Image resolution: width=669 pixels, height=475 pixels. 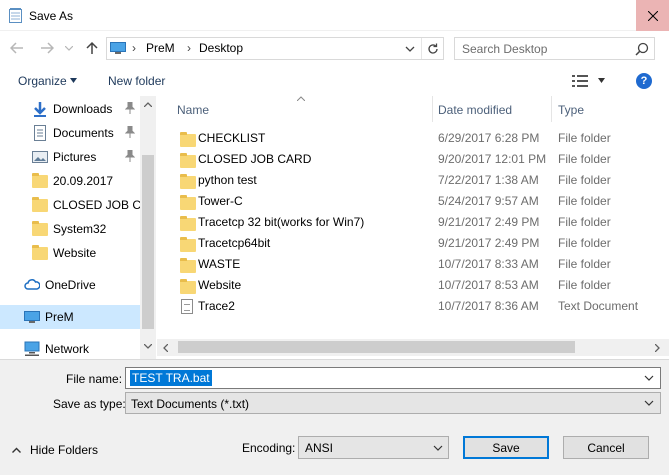 What do you see at coordinates (70, 229) in the screenshot?
I see `sidebar-item-folder: System32` at bounding box center [70, 229].